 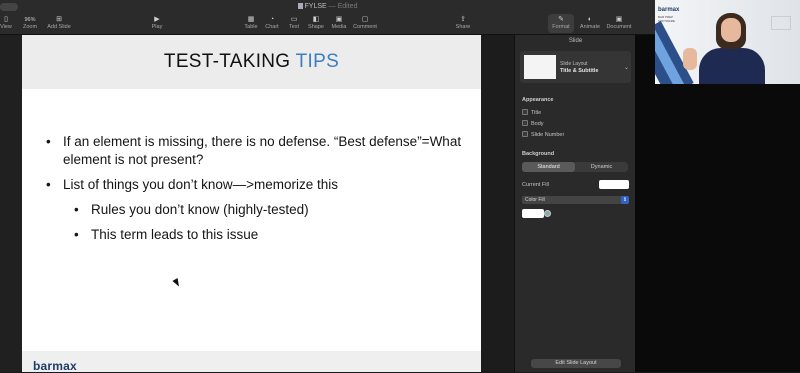 What do you see at coordinates (690, 59) in the screenshot?
I see `presenter-hand` at bounding box center [690, 59].